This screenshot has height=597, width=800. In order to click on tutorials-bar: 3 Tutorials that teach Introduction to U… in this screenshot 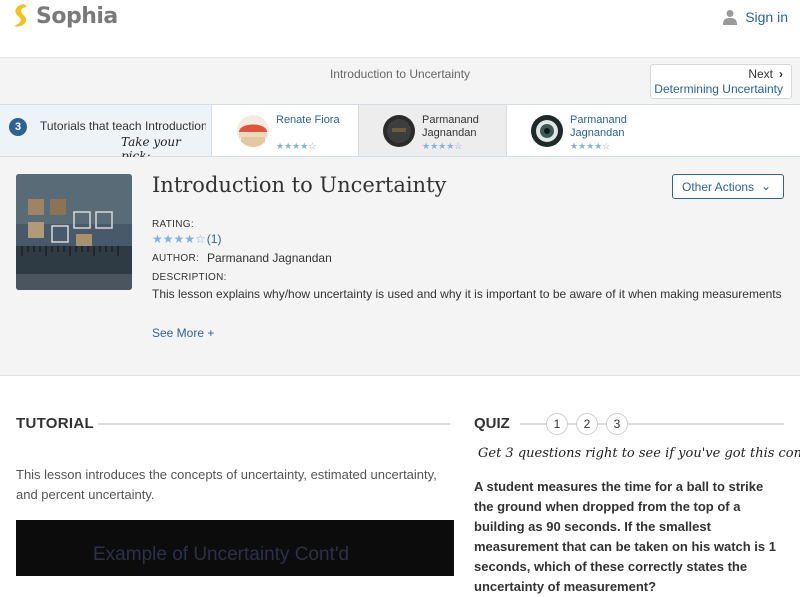, I will do `click(400, 133)`.